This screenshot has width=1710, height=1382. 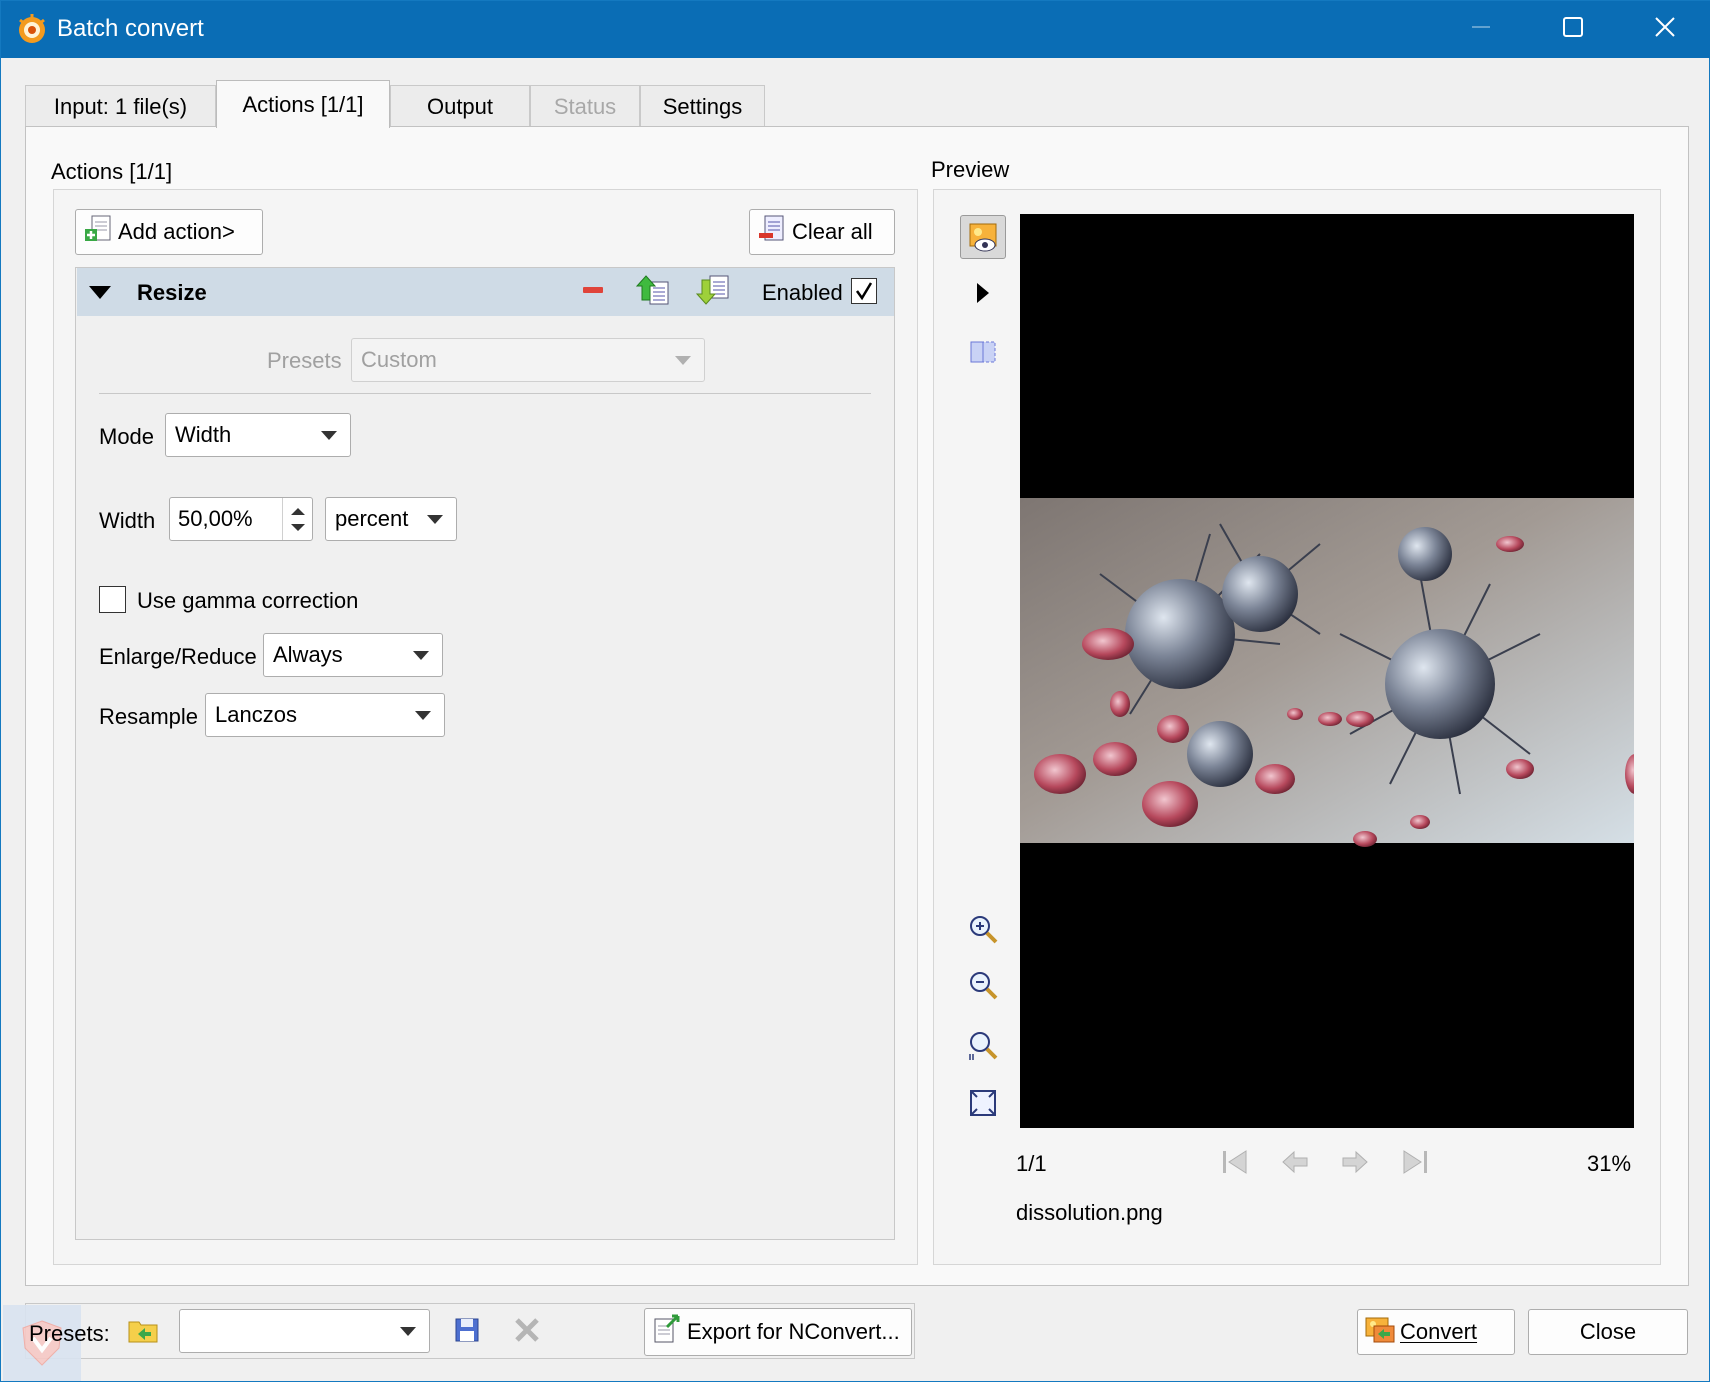 What do you see at coordinates (100, 292) in the screenshot?
I see `collapse-triangle-icon` at bounding box center [100, 292].